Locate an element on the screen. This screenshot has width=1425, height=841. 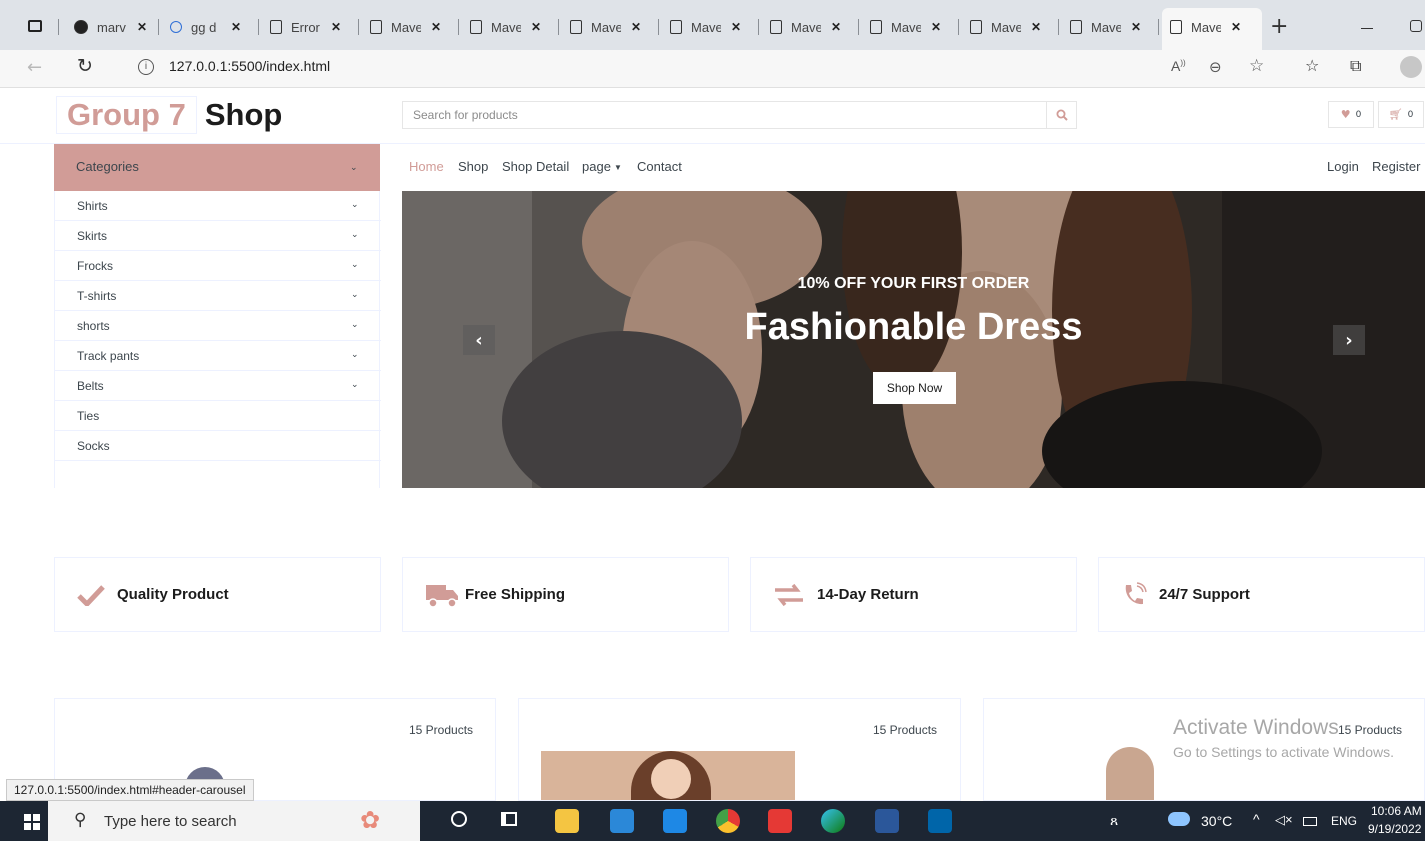
register-link: Register is located at coordinates (1396, 166).